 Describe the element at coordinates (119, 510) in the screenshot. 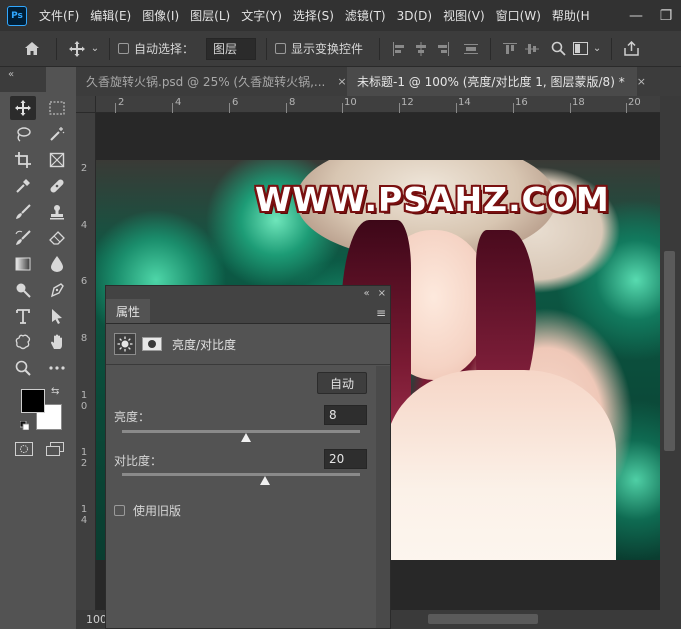

I see `use-legacy-checkbox` at that location.